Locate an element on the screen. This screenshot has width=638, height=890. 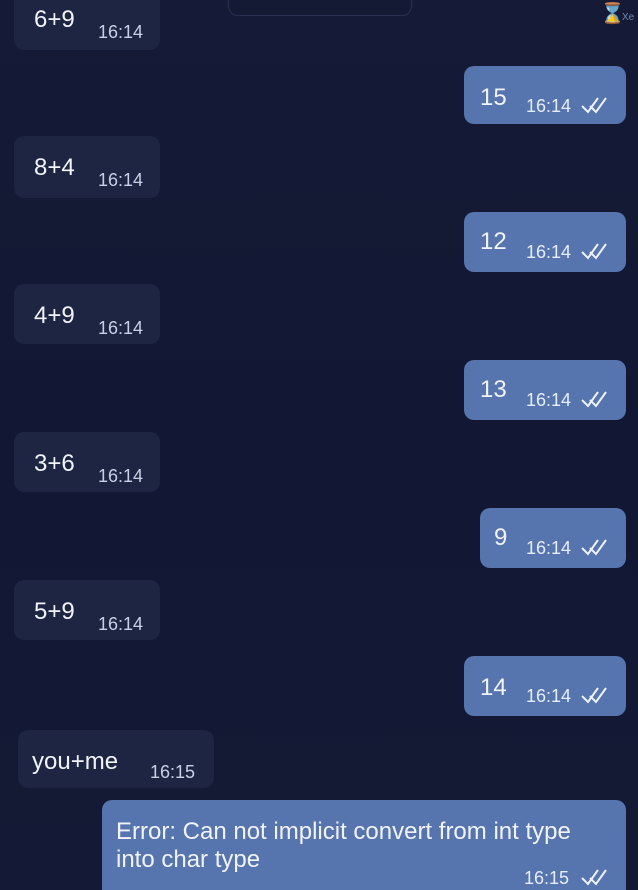
incoming-message: 3+6 16:14 is located at coordinates (87, 462).